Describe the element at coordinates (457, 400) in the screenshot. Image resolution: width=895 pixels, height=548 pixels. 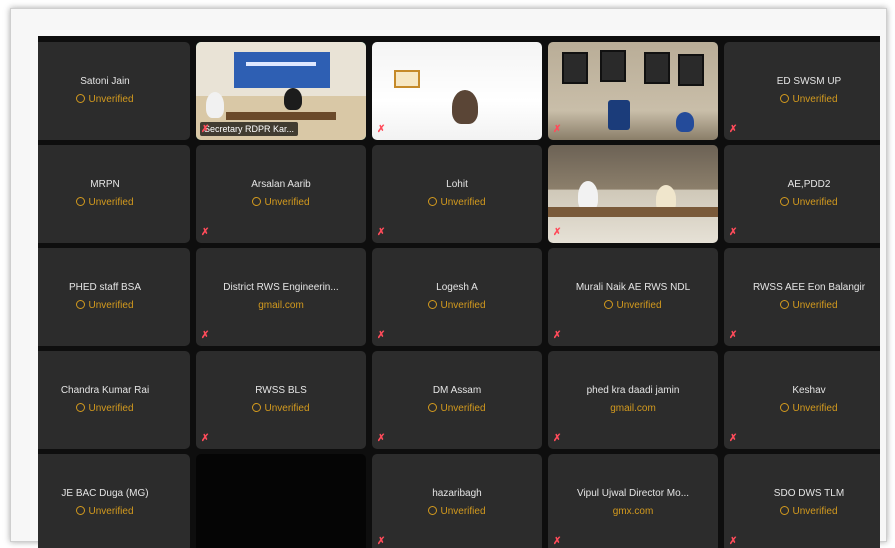
I see `participant-tile: DM Assam Unverified ✗` at that location.